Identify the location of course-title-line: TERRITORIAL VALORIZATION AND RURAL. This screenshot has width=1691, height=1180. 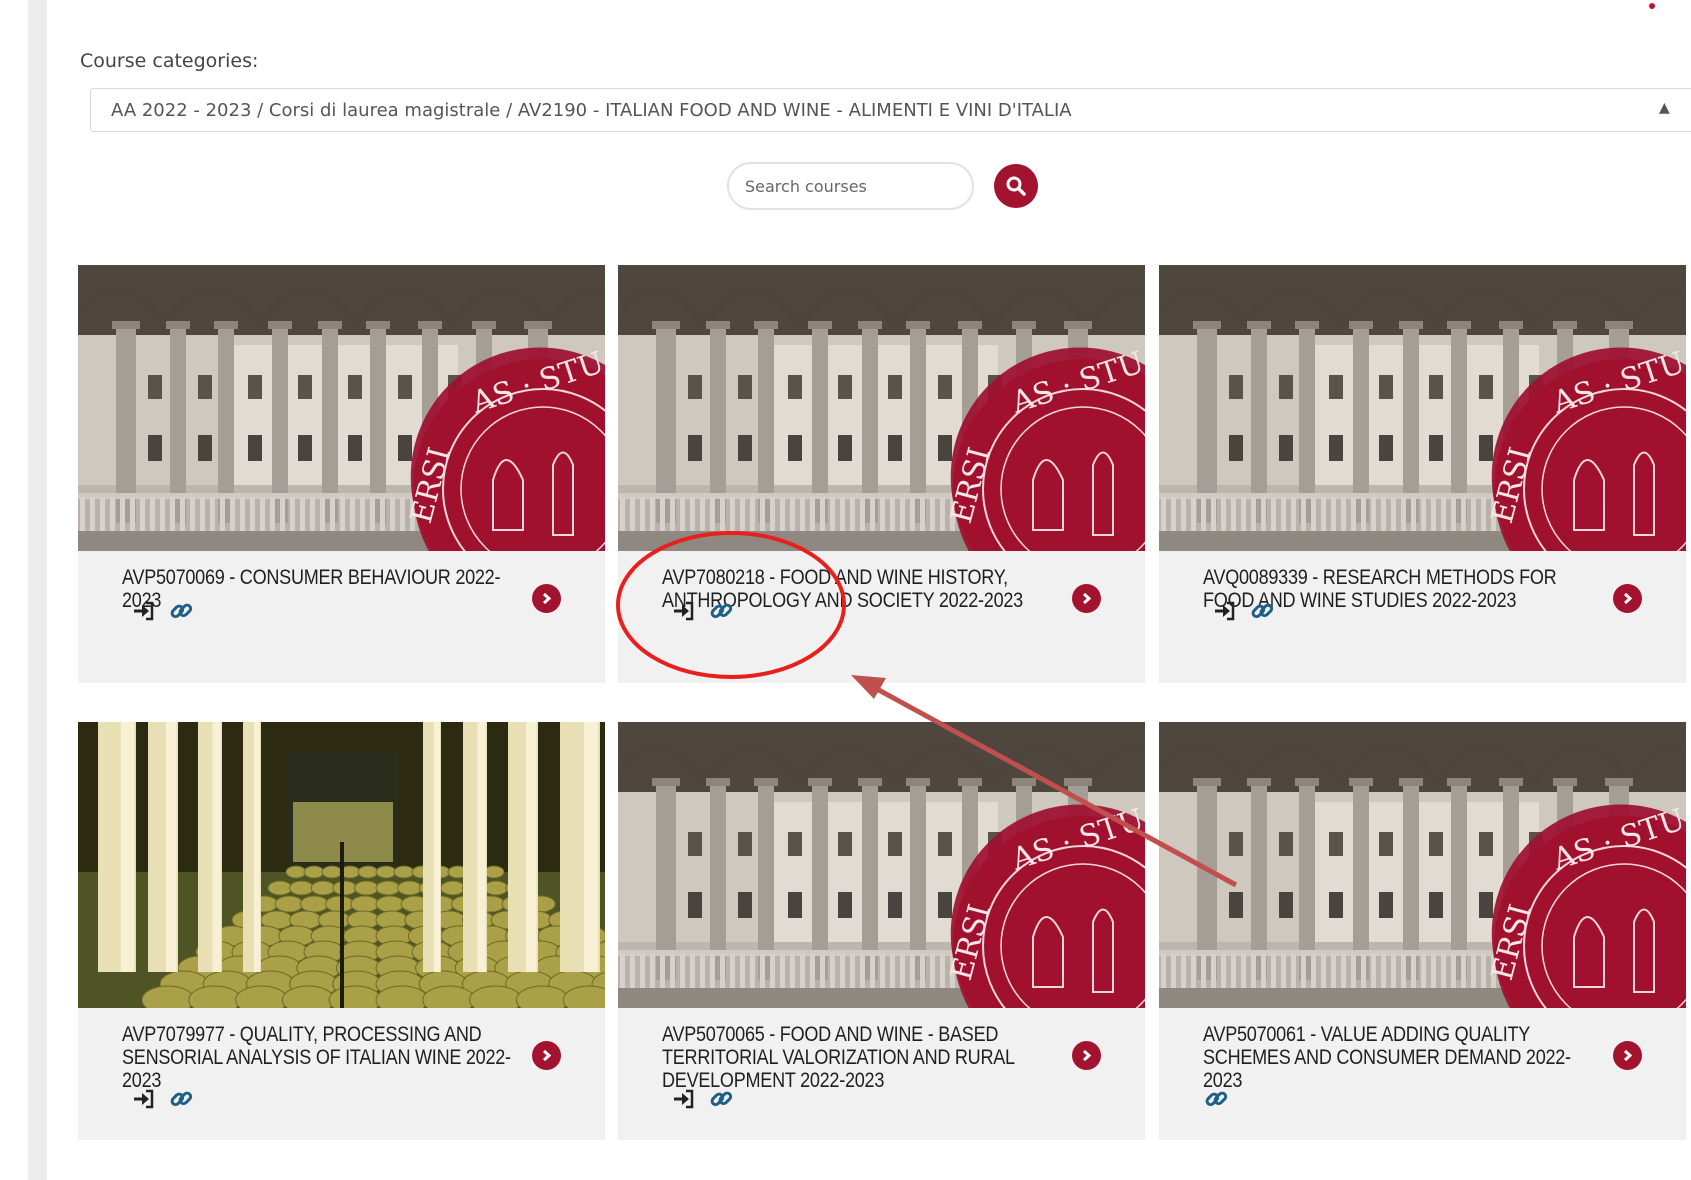
(838, 1057).